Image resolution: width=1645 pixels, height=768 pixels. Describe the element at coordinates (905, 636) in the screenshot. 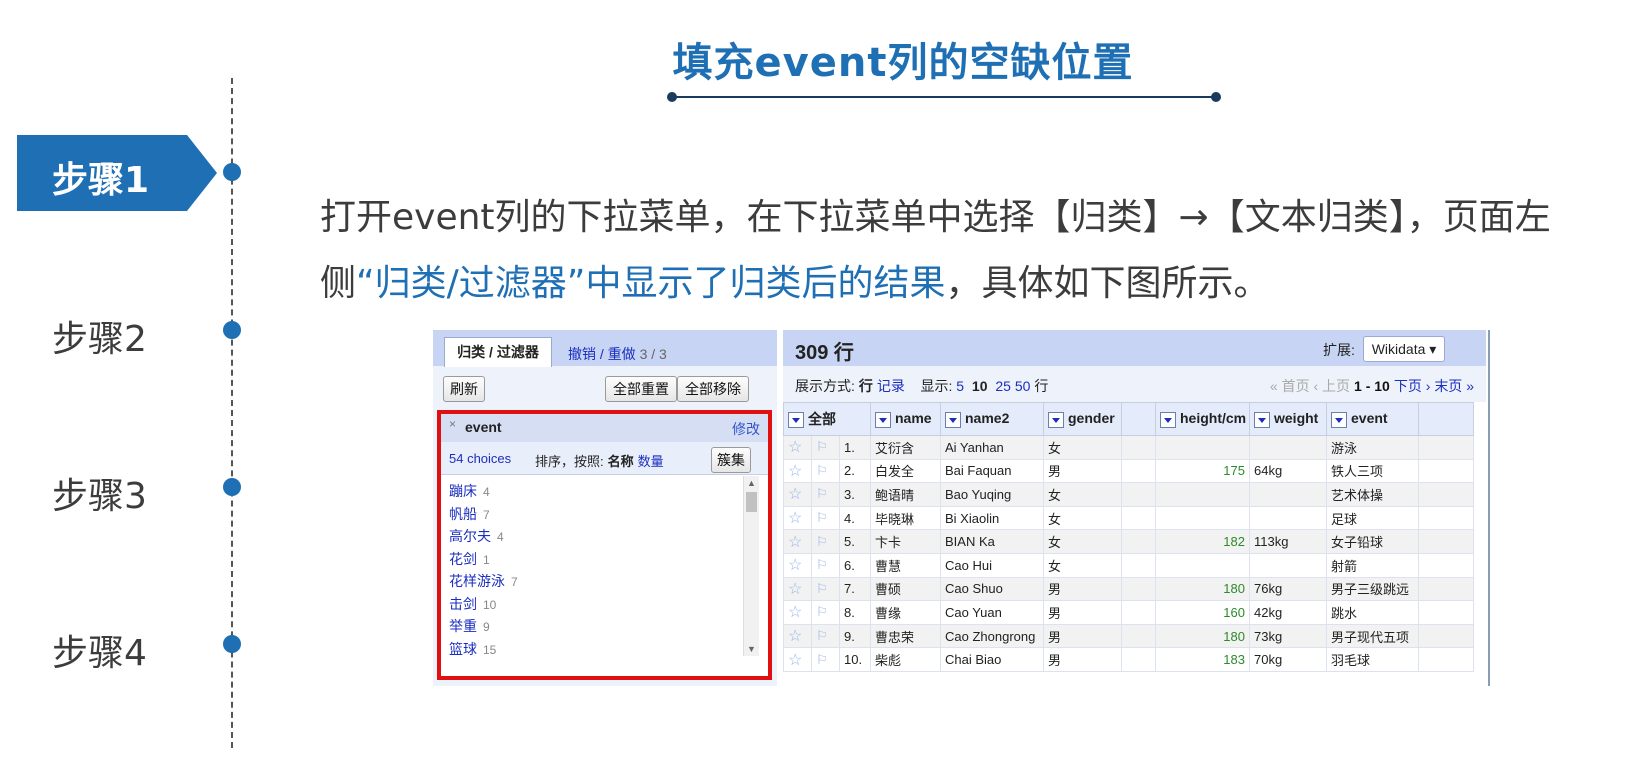

I see `cell-name: 曹忠荣` at that location.